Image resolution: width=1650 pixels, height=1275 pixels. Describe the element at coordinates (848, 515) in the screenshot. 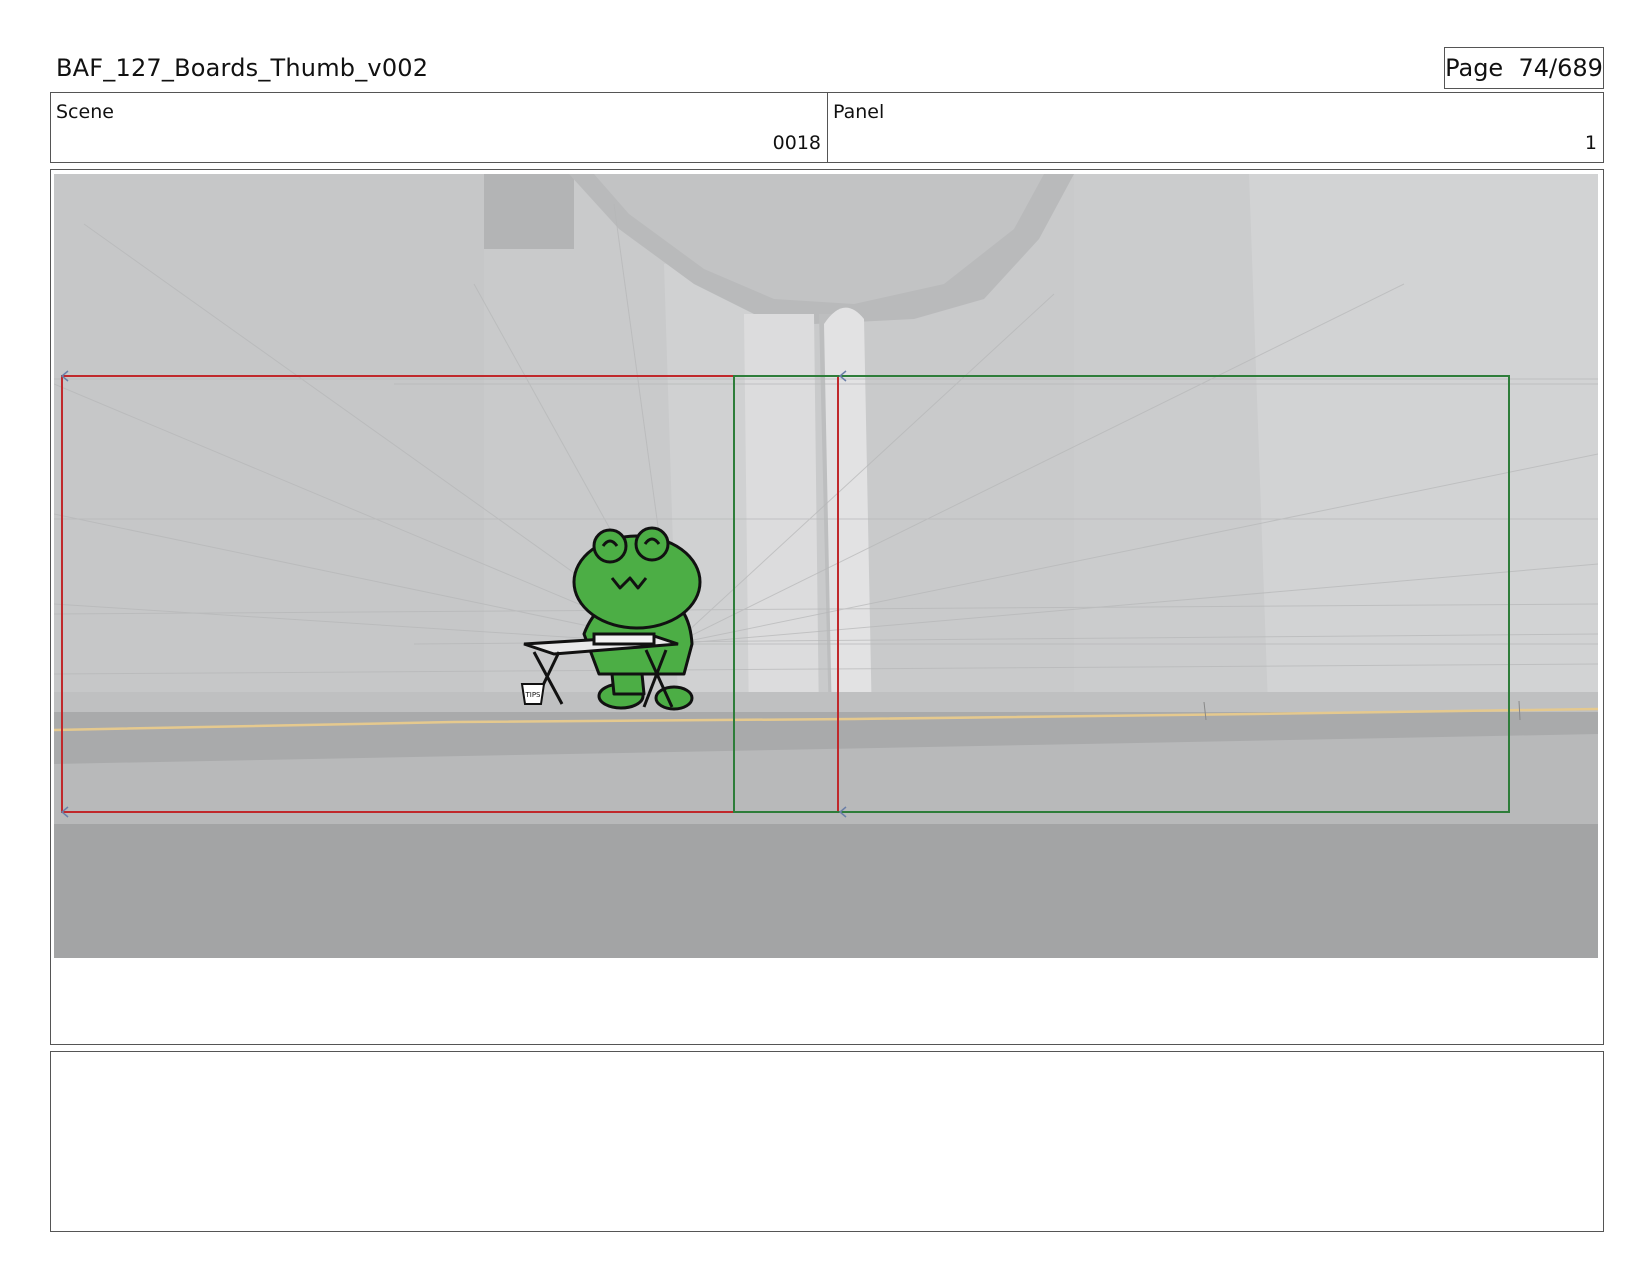

I see `pillar-front` at that location.